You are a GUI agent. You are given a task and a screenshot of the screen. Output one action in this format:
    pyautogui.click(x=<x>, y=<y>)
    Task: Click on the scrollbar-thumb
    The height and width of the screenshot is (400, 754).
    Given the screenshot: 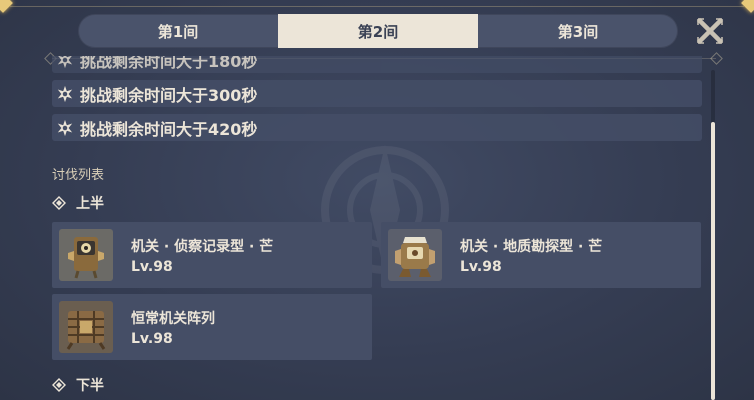 What is the action you would take?
    pyautogui.click(x=713, y=261)
    